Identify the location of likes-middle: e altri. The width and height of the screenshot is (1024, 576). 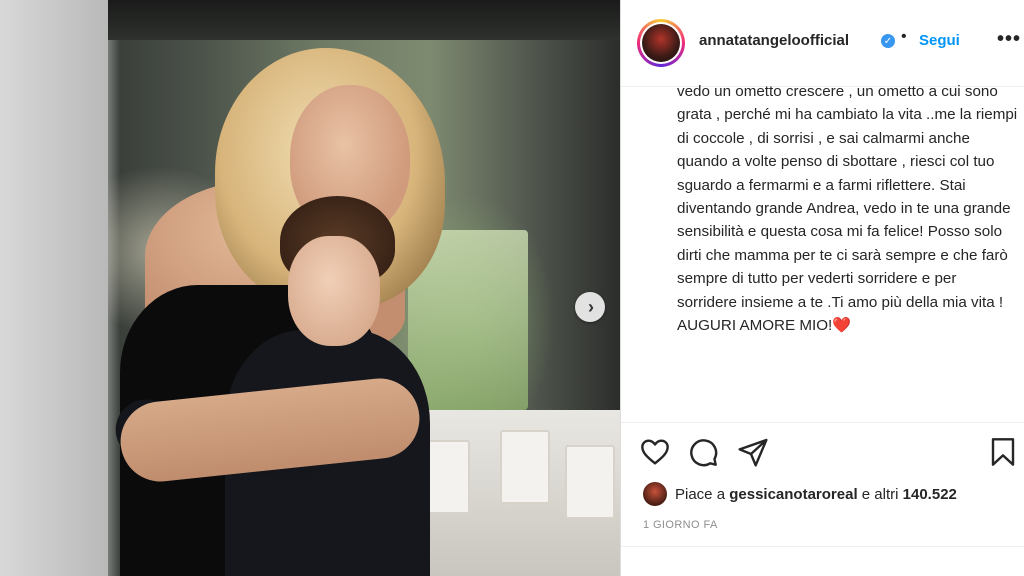
(880, 494).